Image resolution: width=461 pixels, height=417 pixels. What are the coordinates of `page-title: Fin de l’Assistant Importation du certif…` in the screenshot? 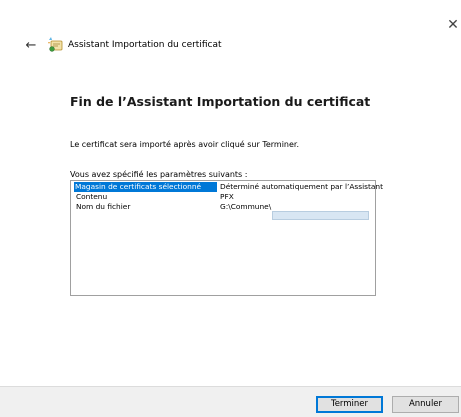 It's located at (220, 101).